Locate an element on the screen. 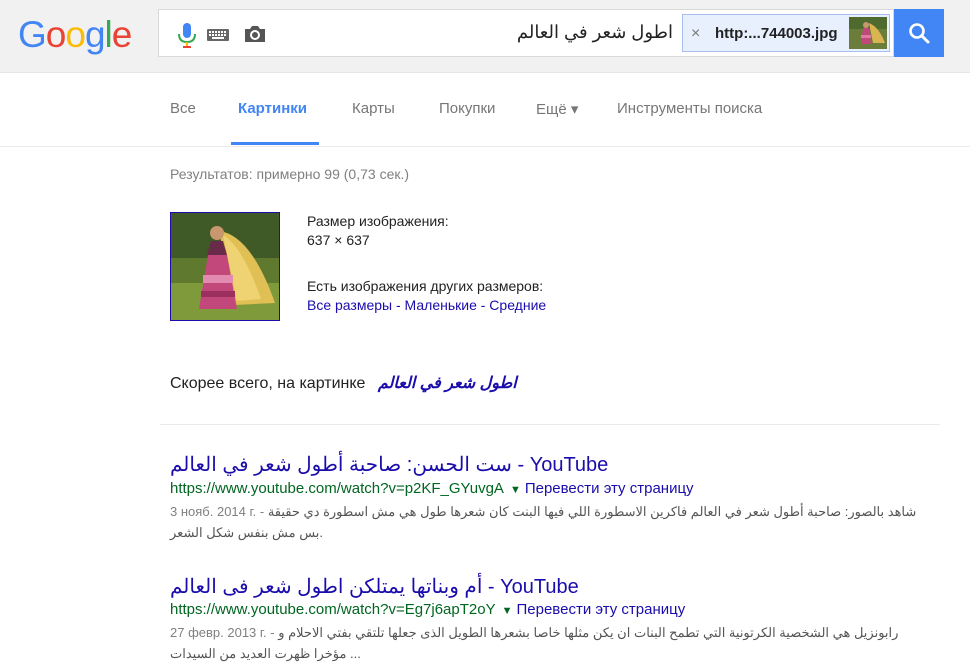 This screenshot has height=665, width=970. microphone-icon is located at coordinates (187, 36).